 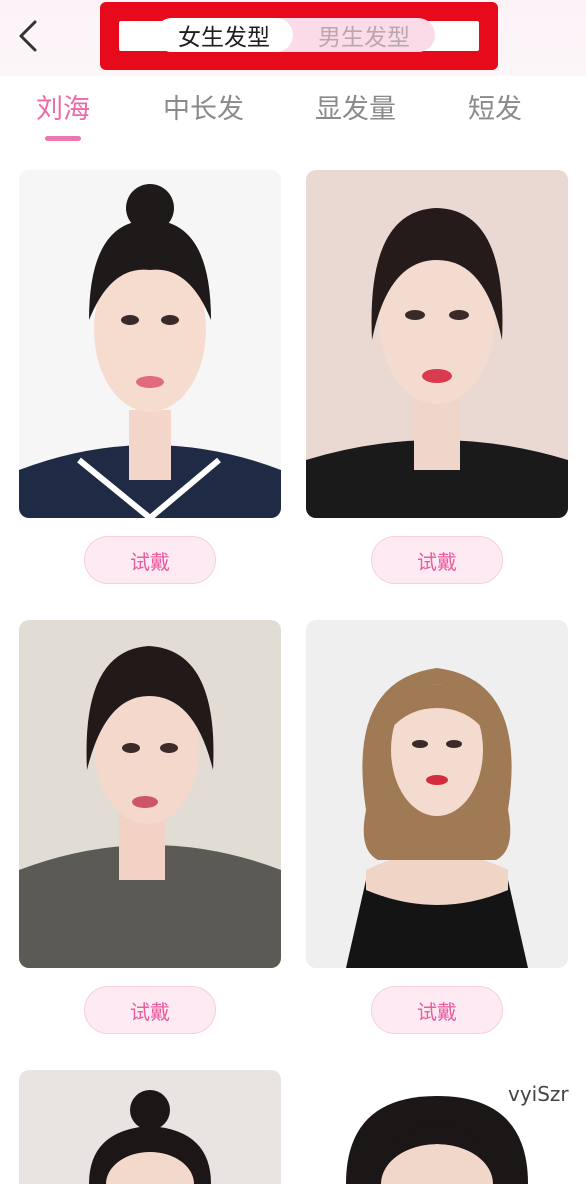 What do you see at coordinates (364, 35) in the screenshot?
I see `tab-male-hairstyles: 男生发型` at bounding box center [364, 35].